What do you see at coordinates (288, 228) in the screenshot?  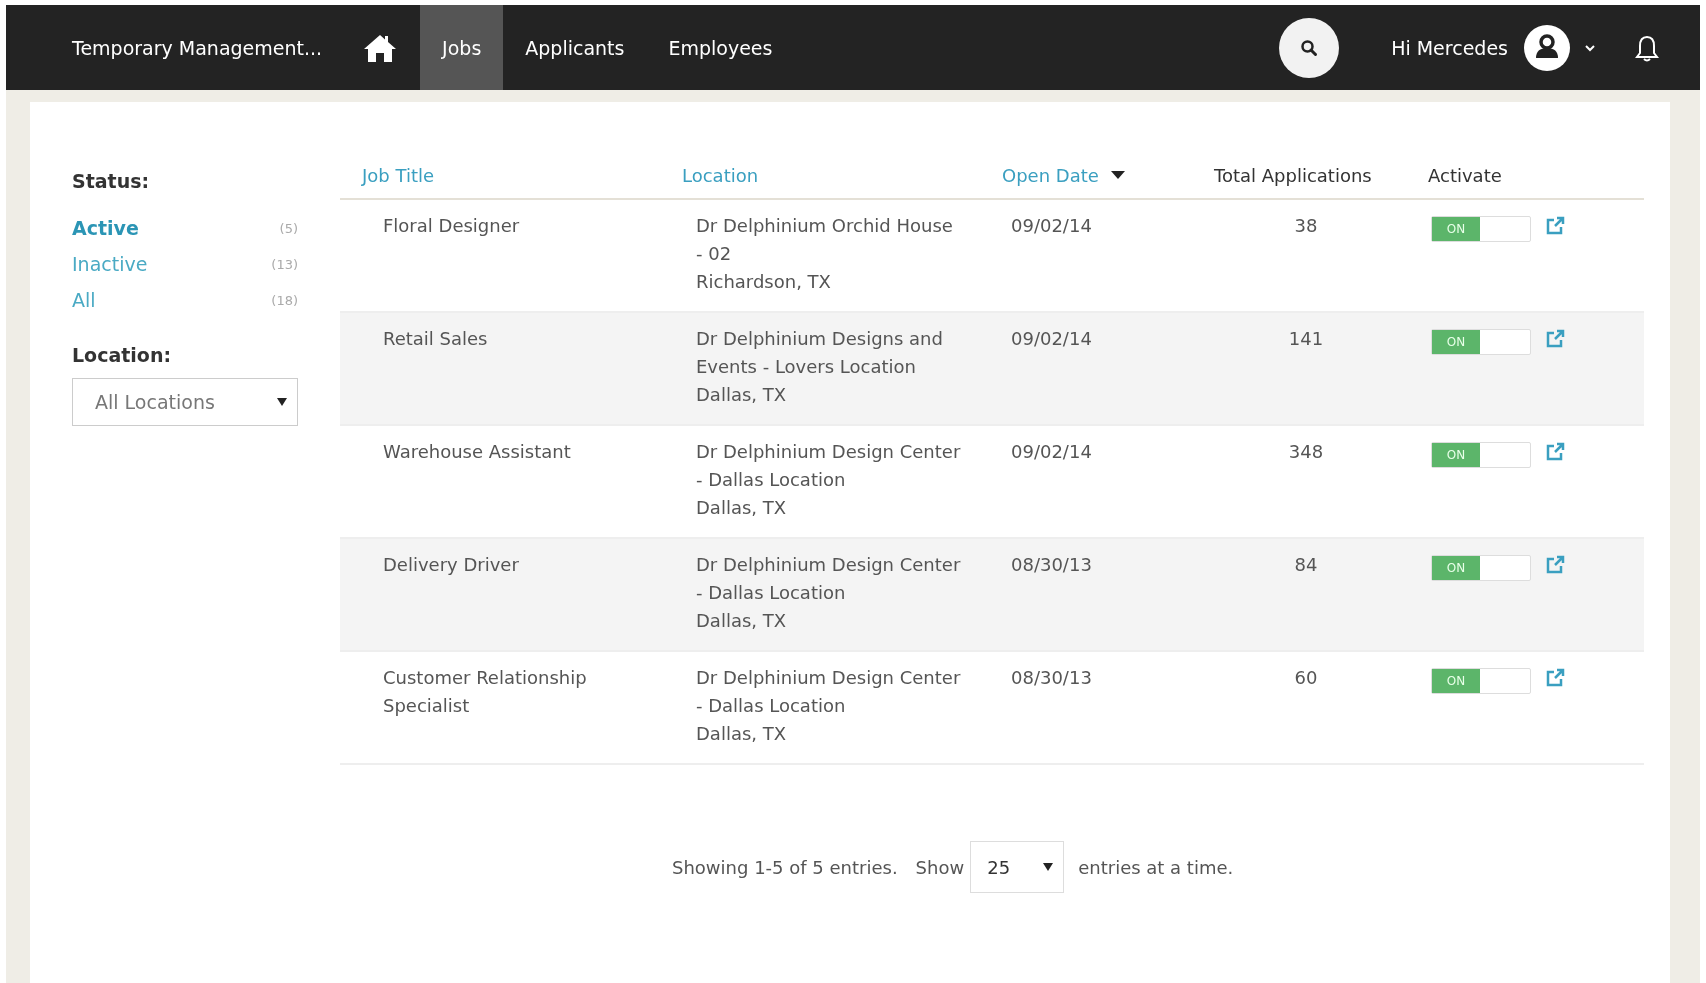 I see `filter-count: (5)` at bounding box center [288, 228].